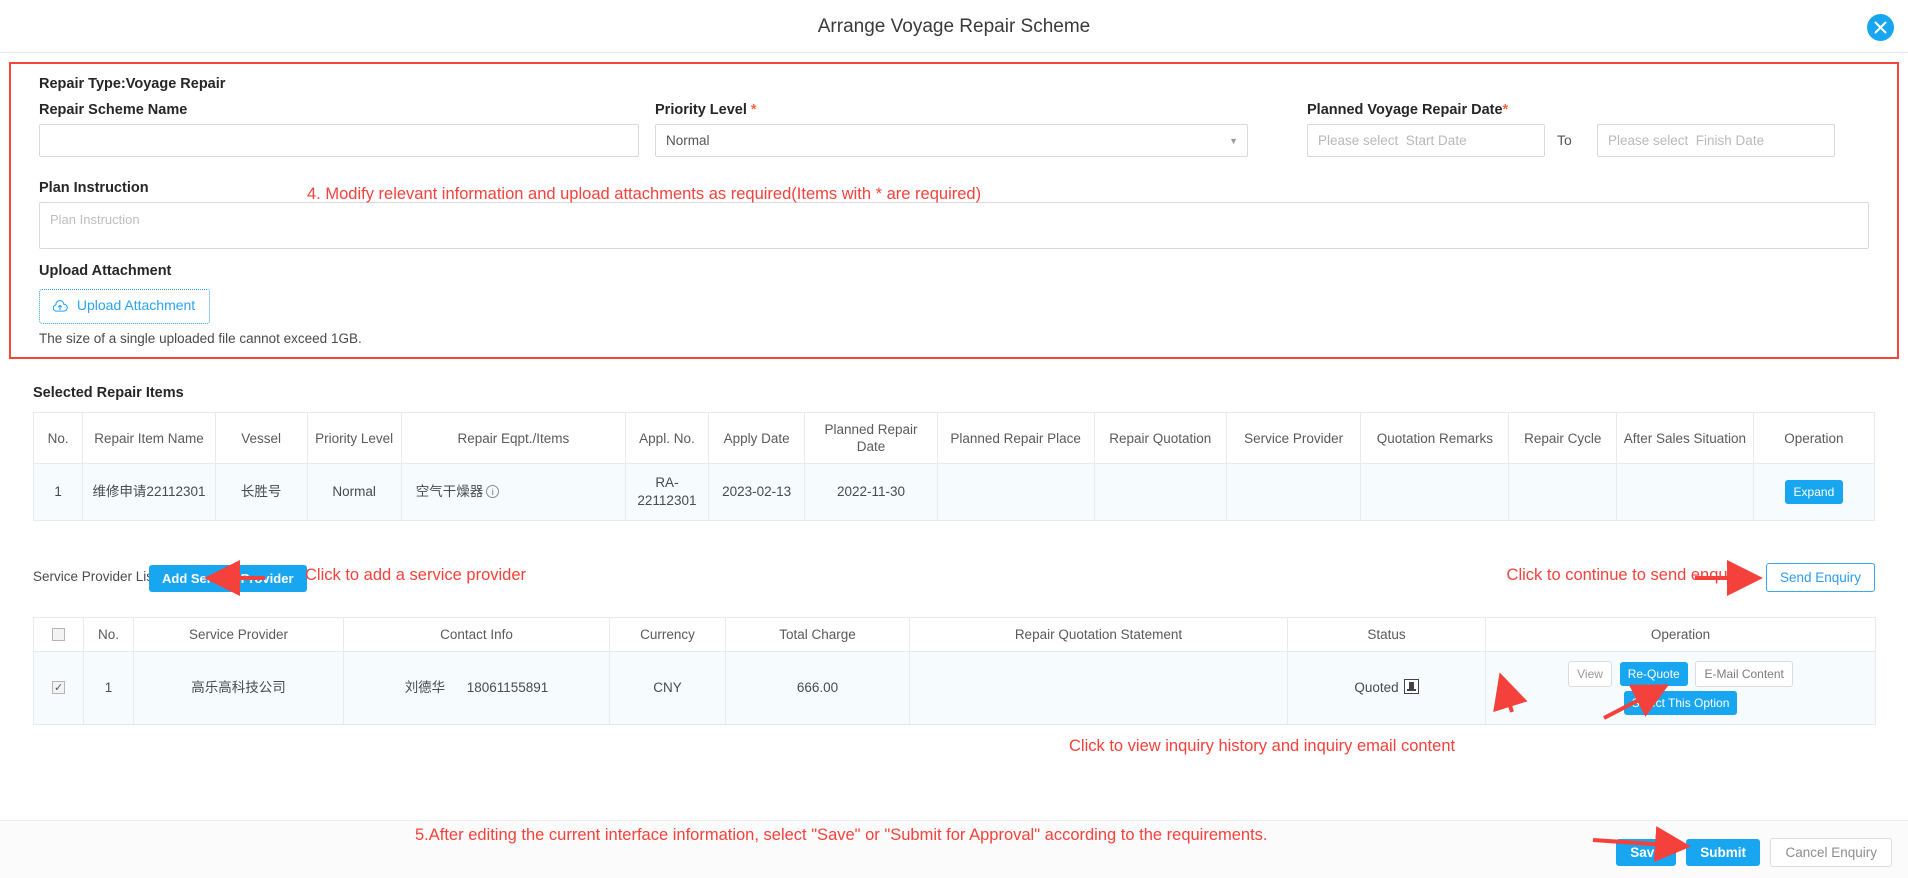 This screenshot has width=1908, height=878. Describe the element at coordinates (1880, 27) in the screenshot. I see `close-icon` at that location.